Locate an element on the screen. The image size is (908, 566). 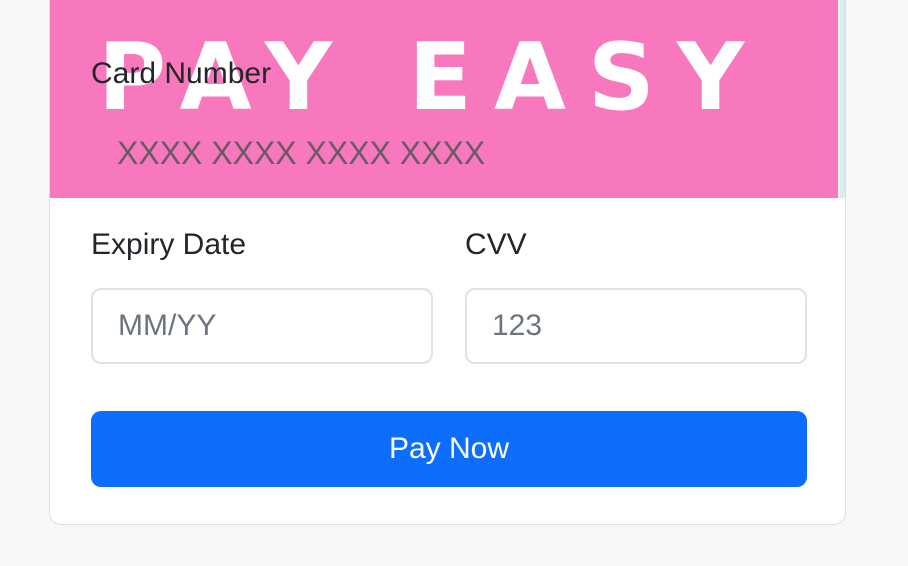
expiry-date-label: Expiry Date is located at coordinates (169, 244).